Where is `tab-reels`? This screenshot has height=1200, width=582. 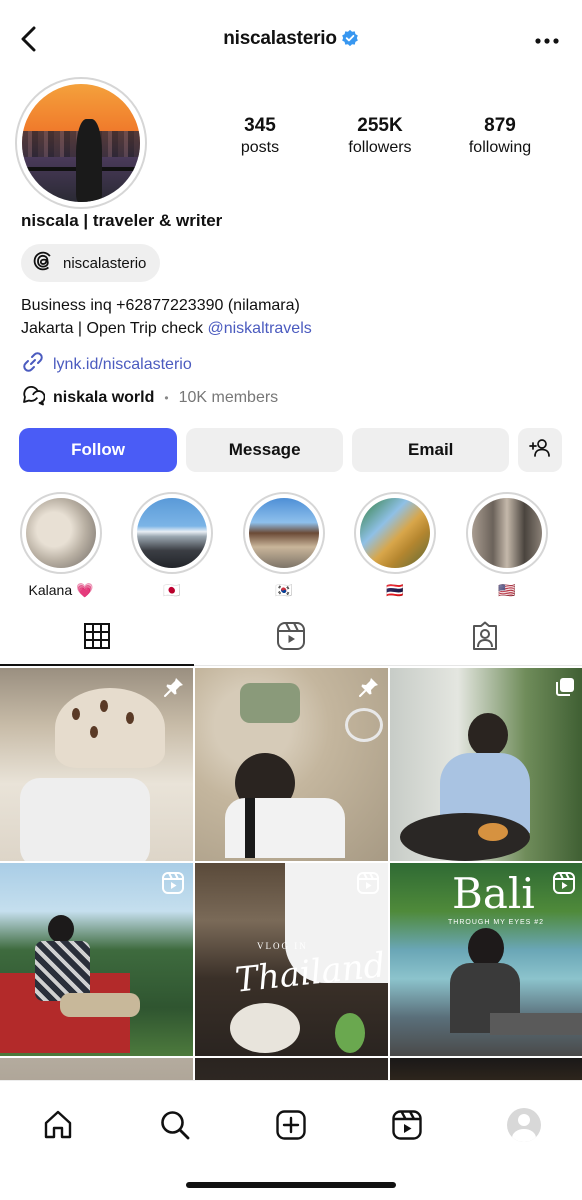
tab-reels is located at coordinates (291, 638).